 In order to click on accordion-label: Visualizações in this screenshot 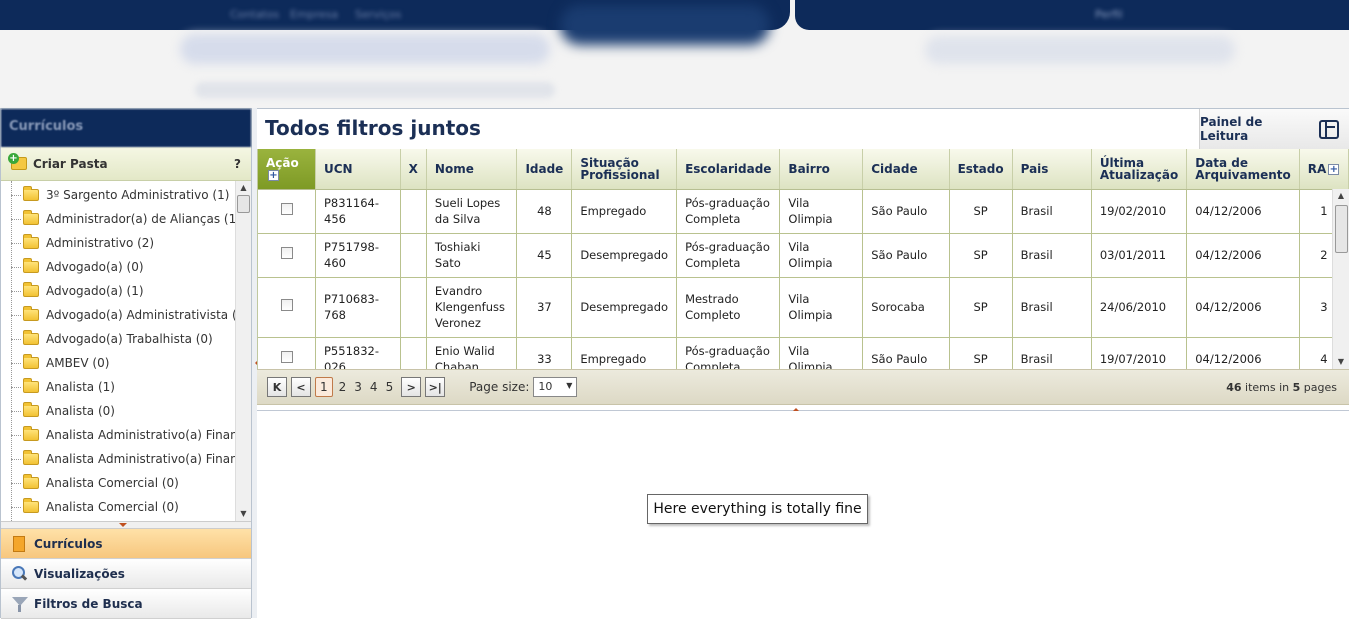, I will do `click(79, 573)`.